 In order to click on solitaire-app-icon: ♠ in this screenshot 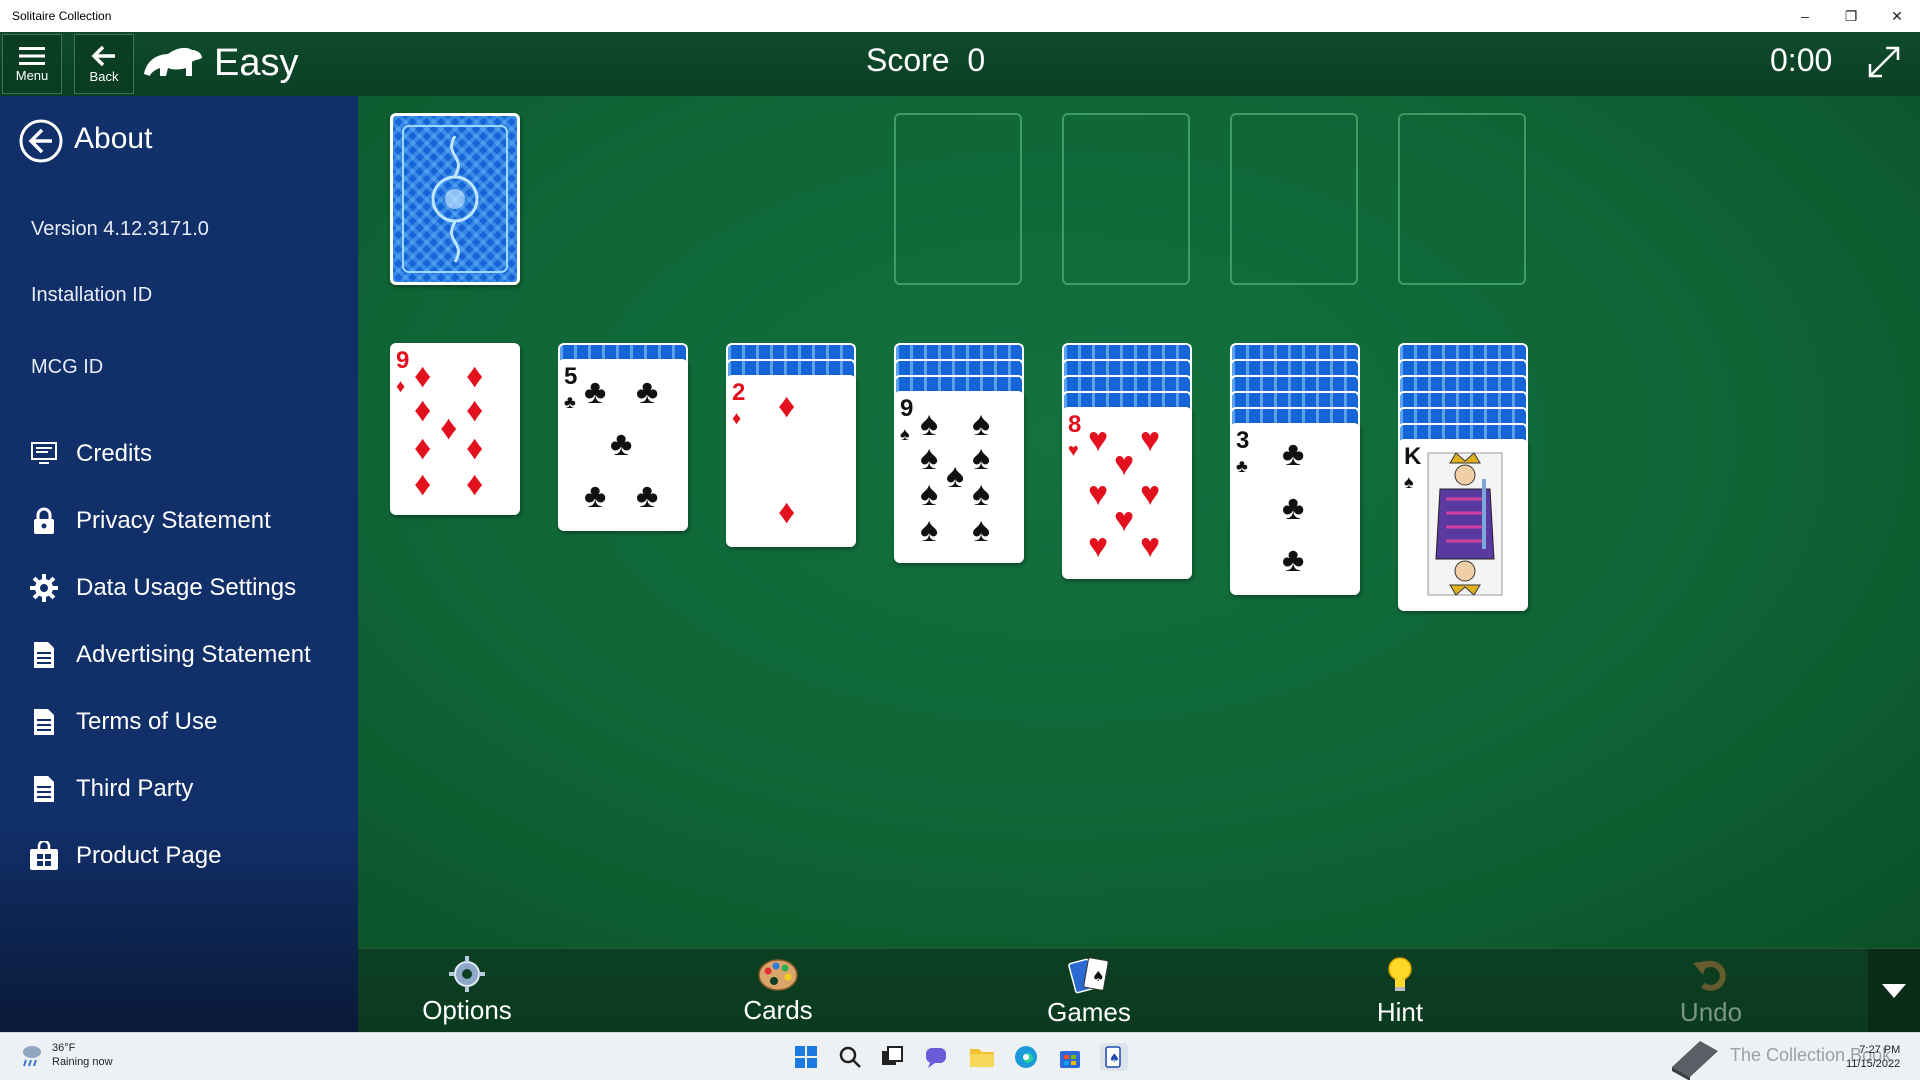, I will do `click(1114, 1057)`.